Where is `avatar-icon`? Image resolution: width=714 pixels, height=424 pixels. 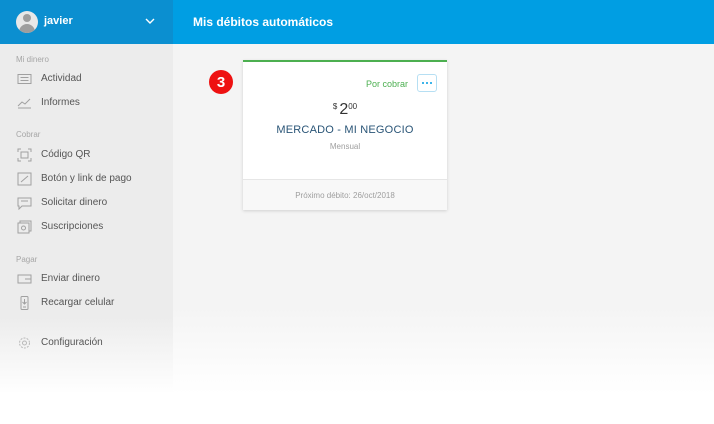
avatar-icon is located at coordinates (27, 22).